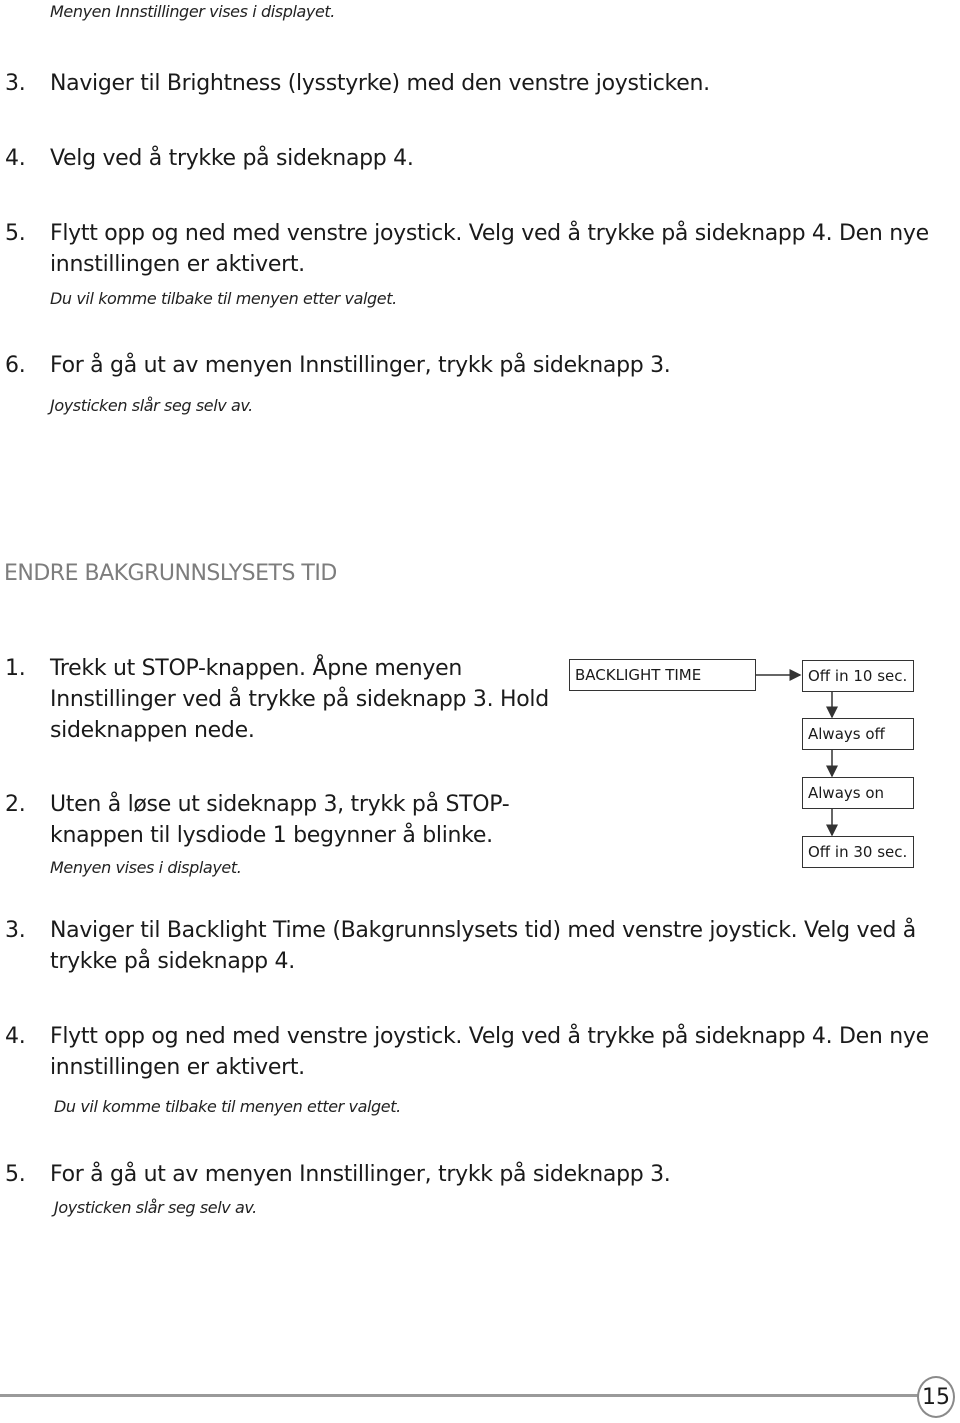 The height and width of the screenshot is (1423, 960). Describe the element at coordinates (858, 734) in the screenshot. I see `option-box-always-off: Always off` at that location.